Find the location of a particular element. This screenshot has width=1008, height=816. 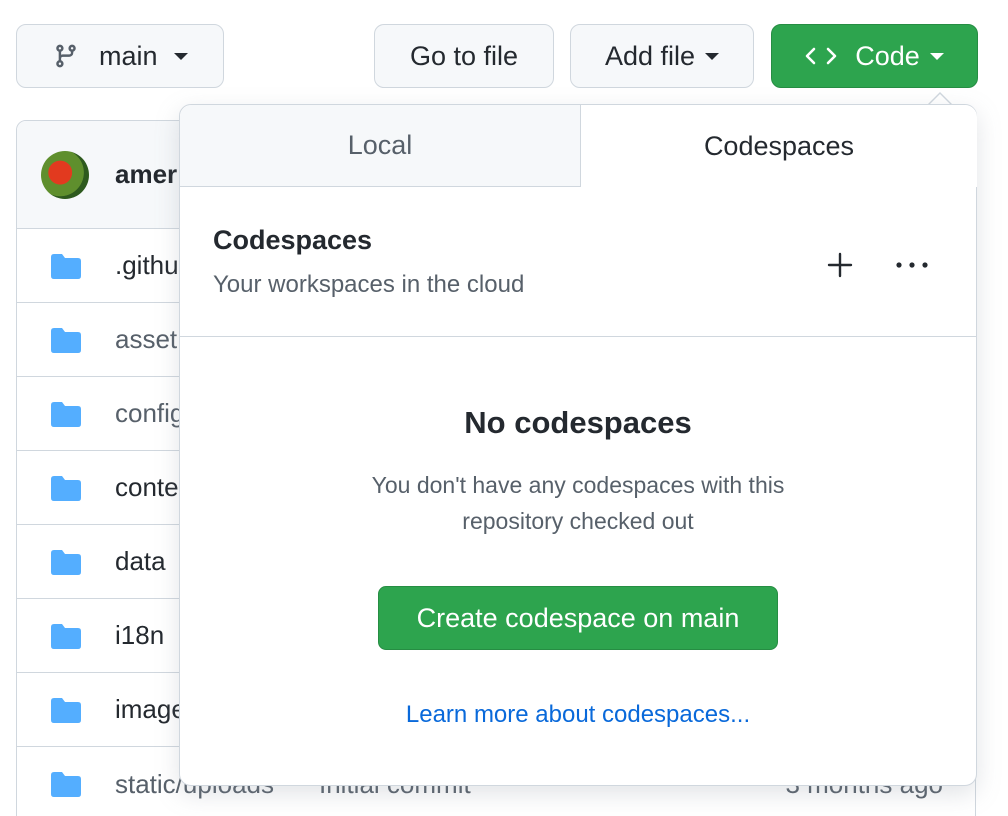

tab-codespaces-label: Codespaces is located at coordinates (779, 145).